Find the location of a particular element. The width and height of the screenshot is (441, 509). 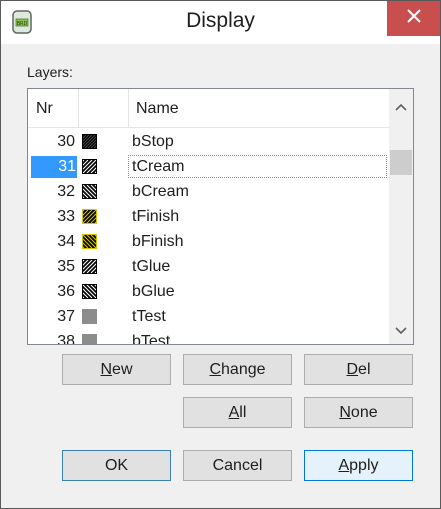

layer-number: 30 is located at coordinates (66, 141).